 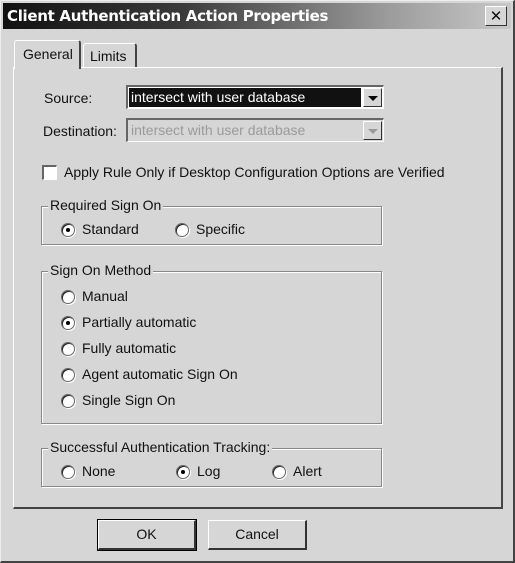 What do you see at coordinates (80, 131) in the screenshot?
I see `destination-label: Destination:` at bounding box center [80, 131].